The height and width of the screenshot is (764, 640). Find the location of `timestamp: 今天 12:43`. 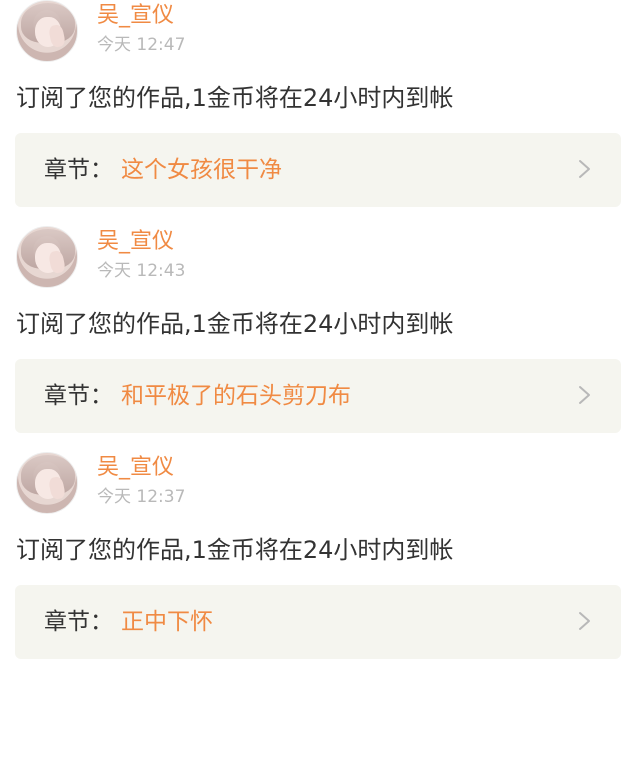

timestamp: 今天 12:43 is located at coordinates (141, 271).